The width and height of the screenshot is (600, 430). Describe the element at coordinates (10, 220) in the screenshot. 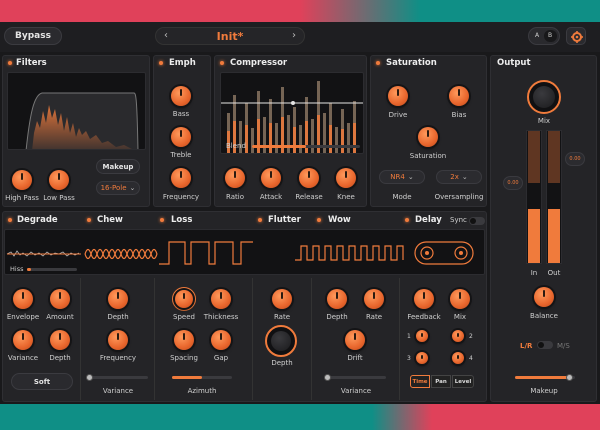

I see `degrade-enable-led` at that location.